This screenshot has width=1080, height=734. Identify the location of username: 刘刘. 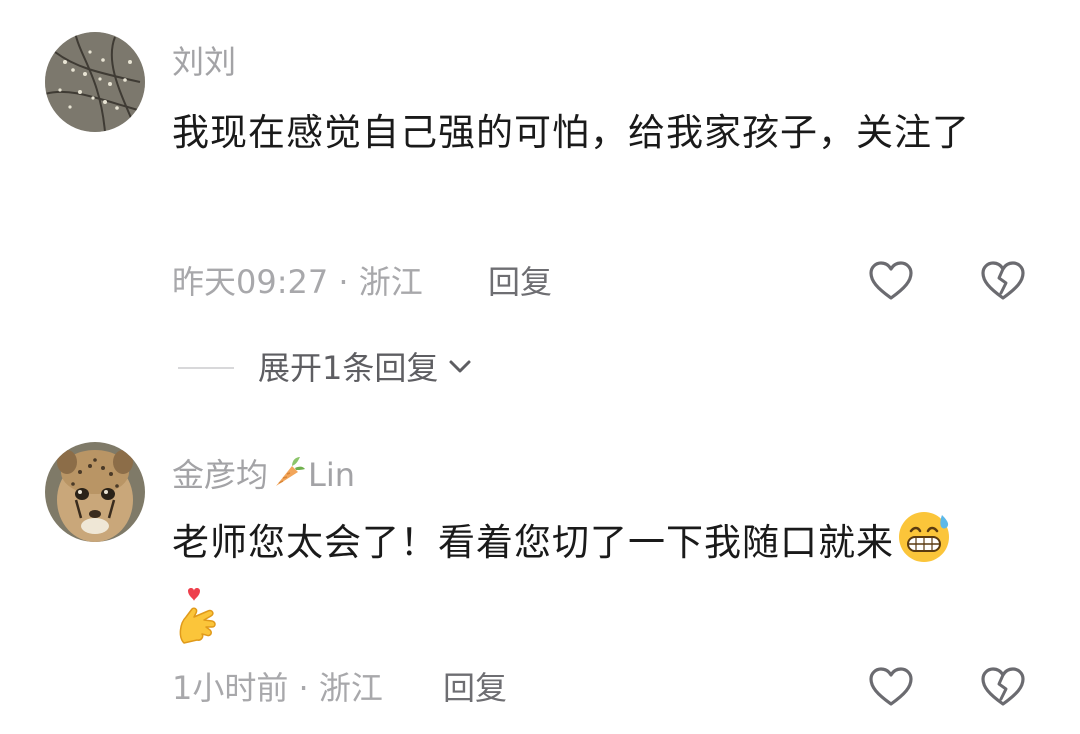
(204, 62).